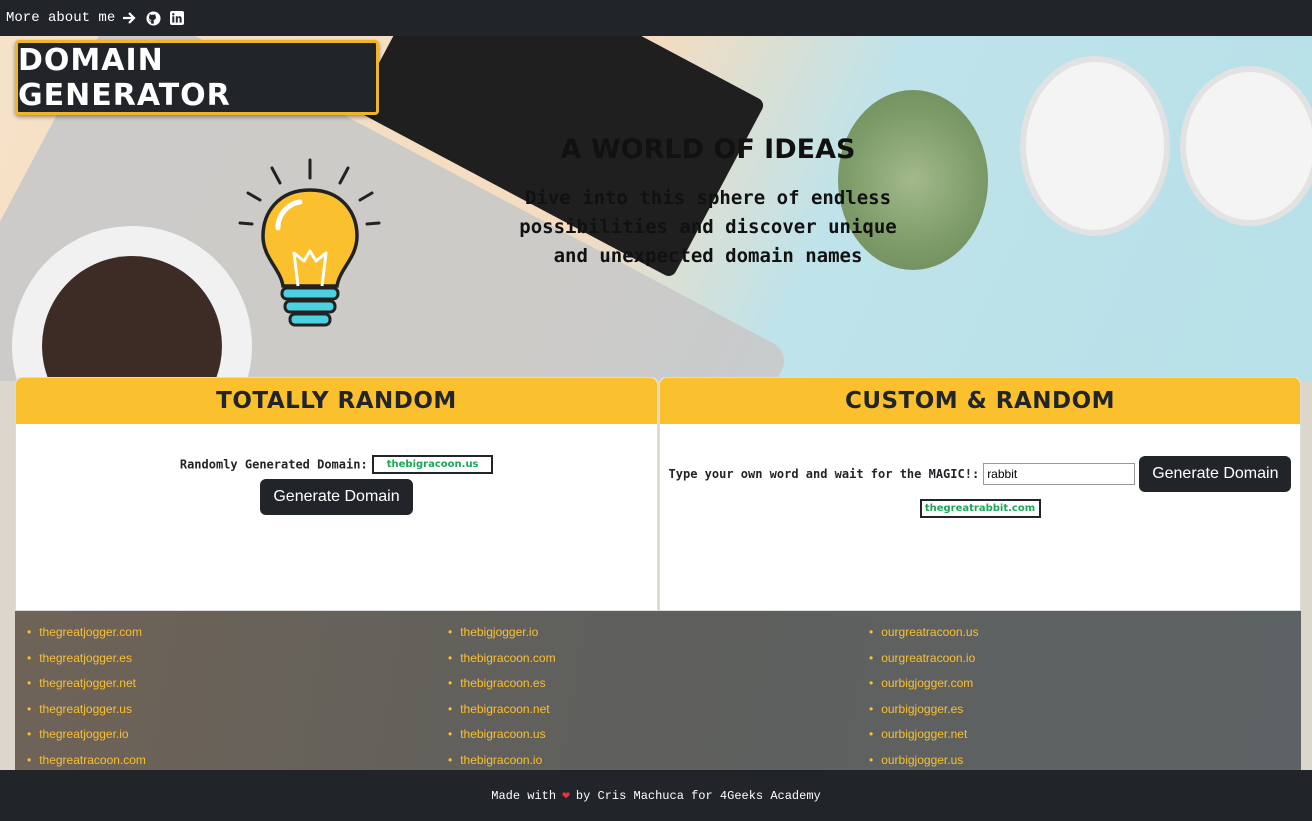 The height and width of the screenshot is (821, 1312). Describe the element at coordinates (924, 712) in the screenshot. I see `domain-item: ourbigjogger.es` at that location.